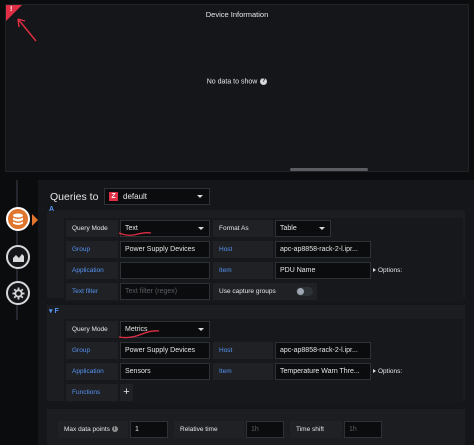 Image resolution: width=474 pixels, height=445 pixels. What do you see at coordinates (92, 392) in the screenshot?
I see `functions-label: Functions` at bounding box center [92, 392].